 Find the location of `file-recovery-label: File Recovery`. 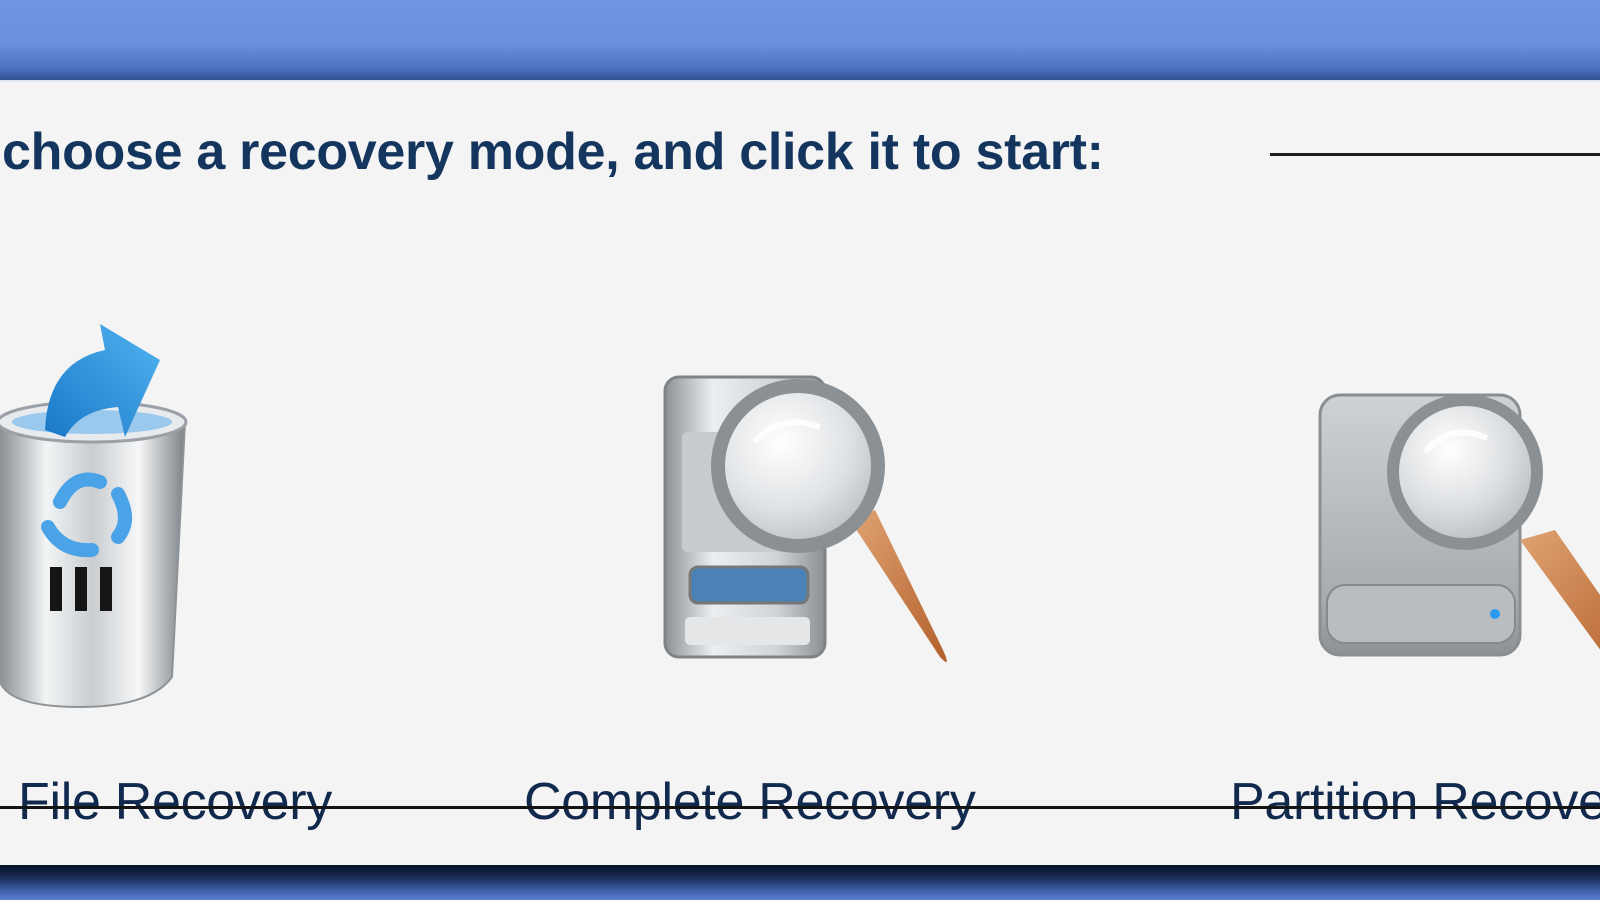

file-recovery-label: File Recovery is located at coordinates (175, 802).